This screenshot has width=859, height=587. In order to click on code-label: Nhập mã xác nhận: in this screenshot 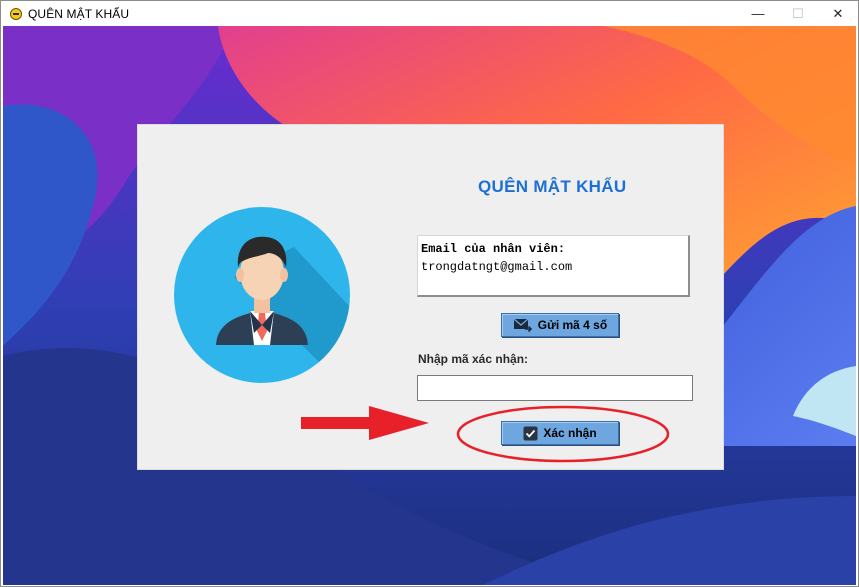, I will do `click(473, 359)`.